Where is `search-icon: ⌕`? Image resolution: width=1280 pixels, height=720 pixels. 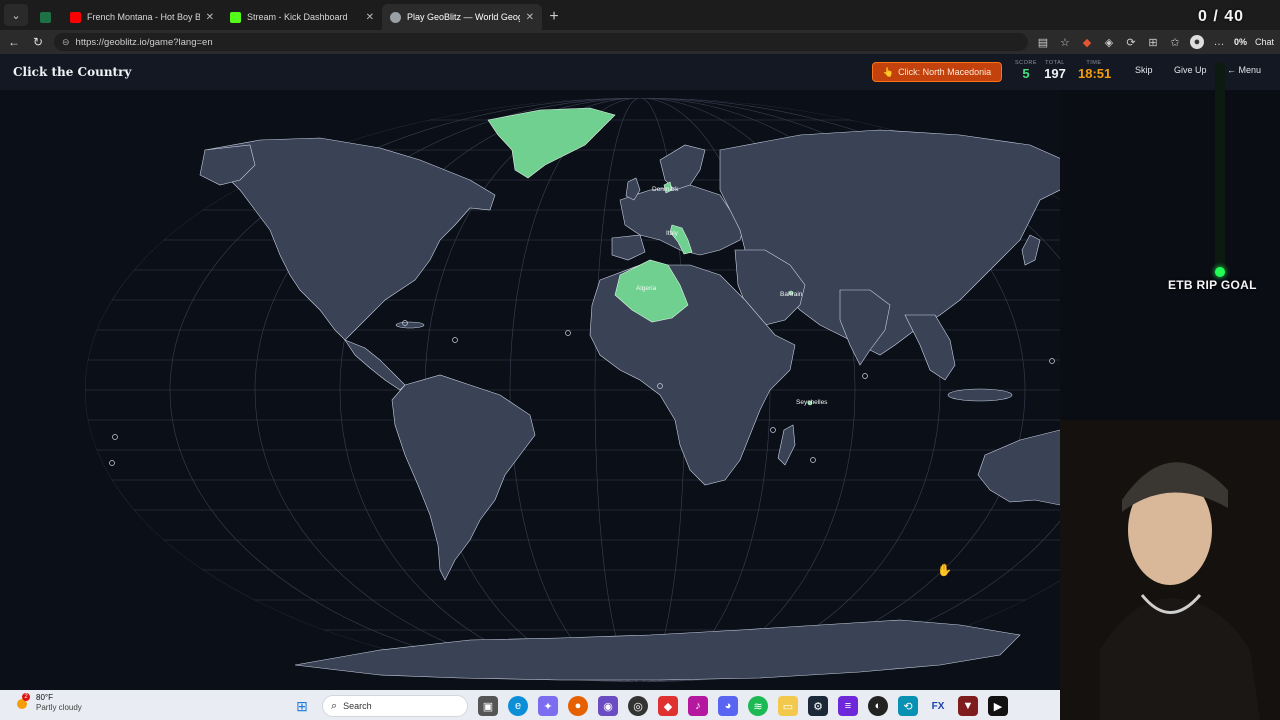 search-icon: ⌕ is located at coordinates (334, 705).